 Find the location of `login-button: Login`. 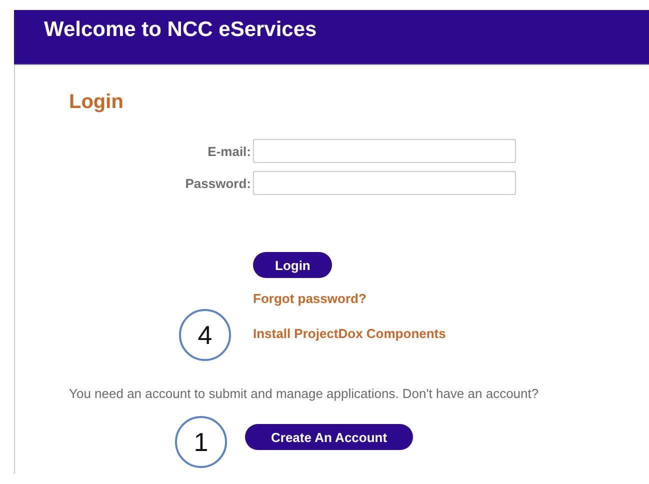

login-button: Login is located at coordinates (292, 265).